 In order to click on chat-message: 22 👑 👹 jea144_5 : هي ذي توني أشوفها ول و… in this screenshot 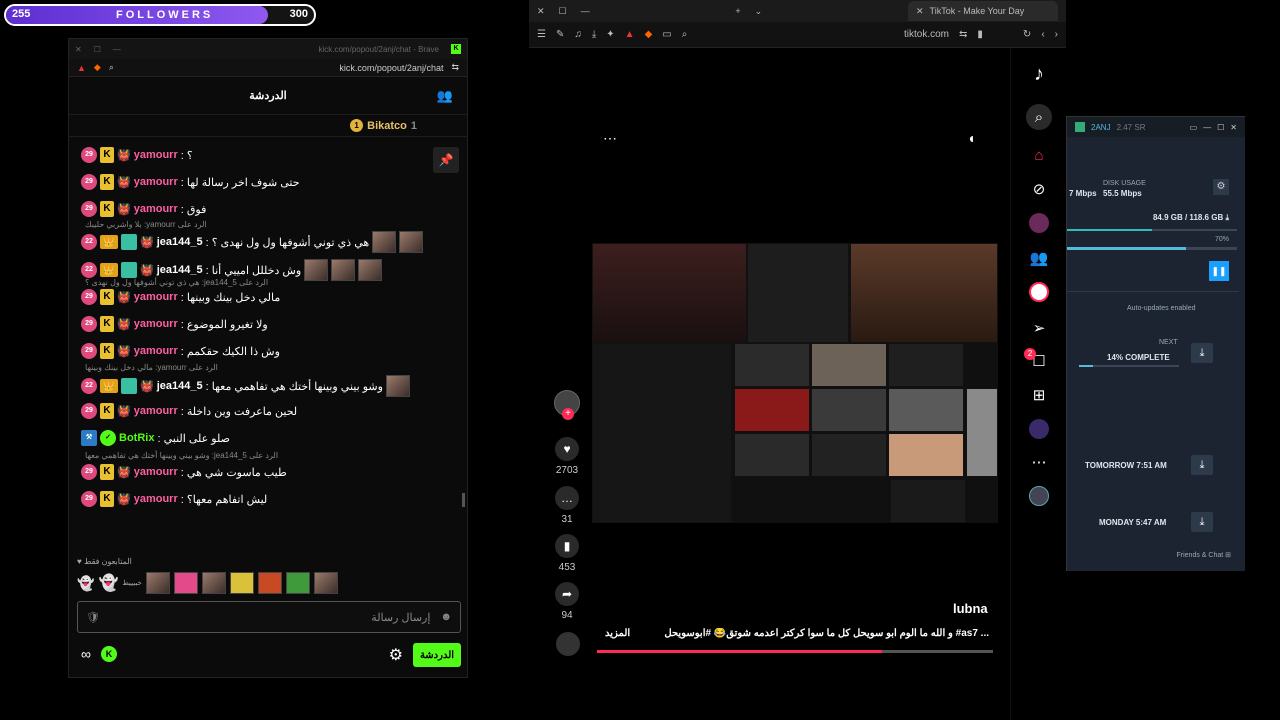, I will do `click(264, 242)`.